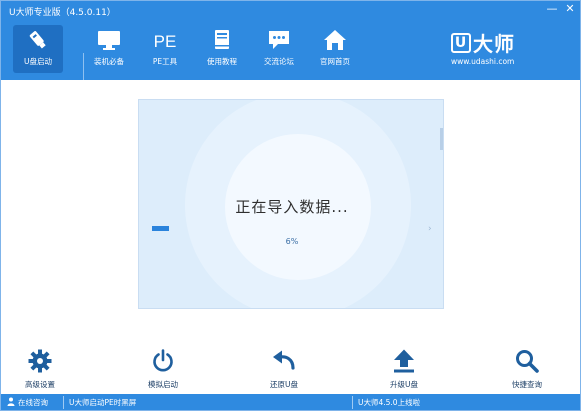 Image resolution: width=581 pixels, height=411 pixels. Describe the element at coordinates (461, 43) in the screenshot. I see `brand-u-mark: U` at that location.